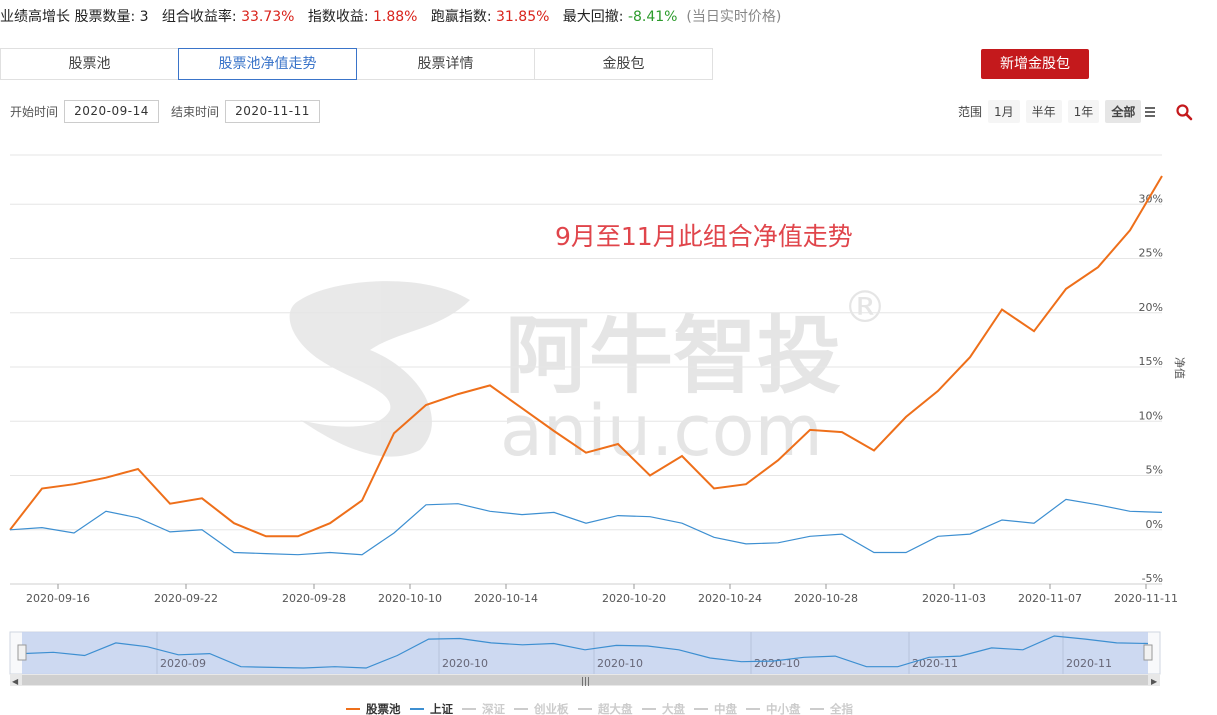 This screenshot has width=1217, height=715. Describe the element at coordinates (1184, 112) in the screenshot. I see `search-icon` at that location.